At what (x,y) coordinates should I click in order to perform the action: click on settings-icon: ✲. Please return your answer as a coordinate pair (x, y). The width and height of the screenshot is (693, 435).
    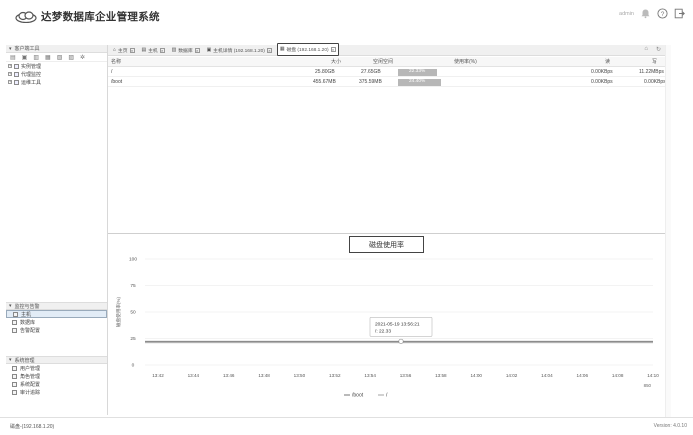
    Looking at the image, I should click on (82, 57).